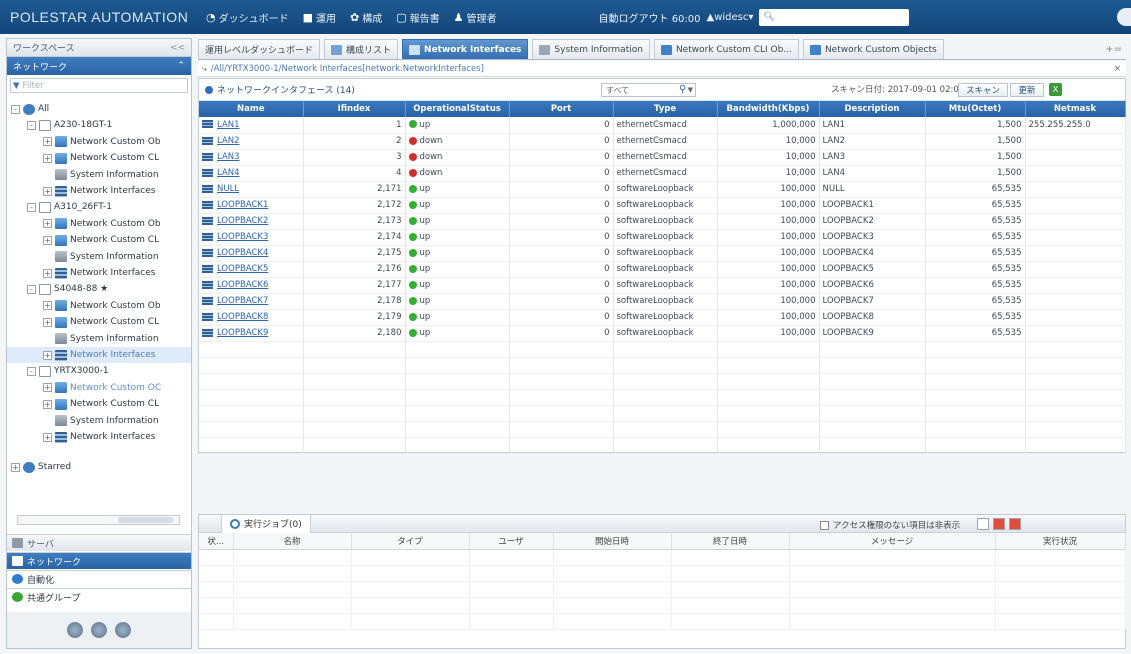  What do you see at coordinates (1113, 51) in the screenshot?
I see `tab-menu-button: +=` at bounding box center [1113, 51].